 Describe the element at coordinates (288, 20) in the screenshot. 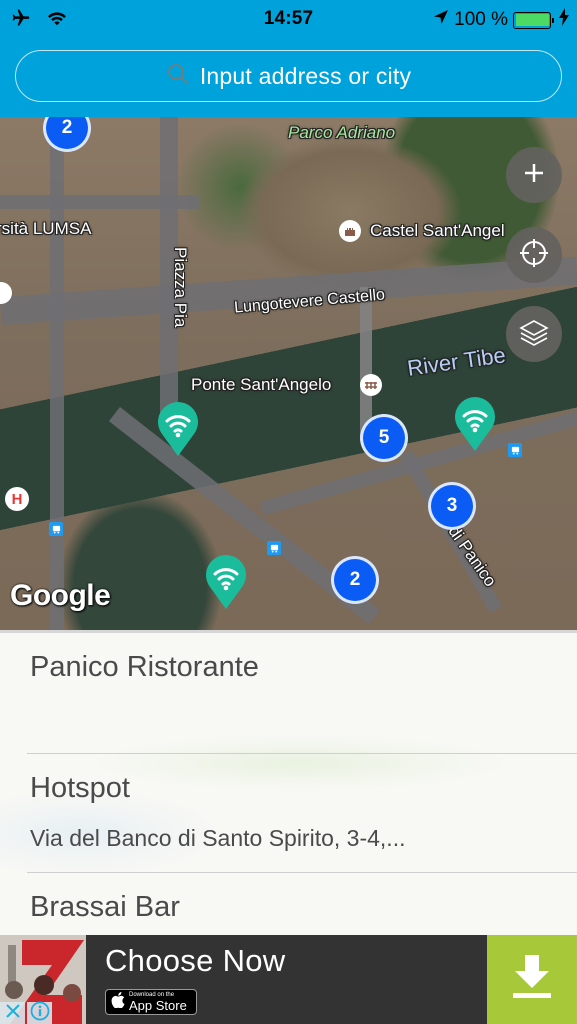

I see `status-bar: 14:57 100 %` at that location.